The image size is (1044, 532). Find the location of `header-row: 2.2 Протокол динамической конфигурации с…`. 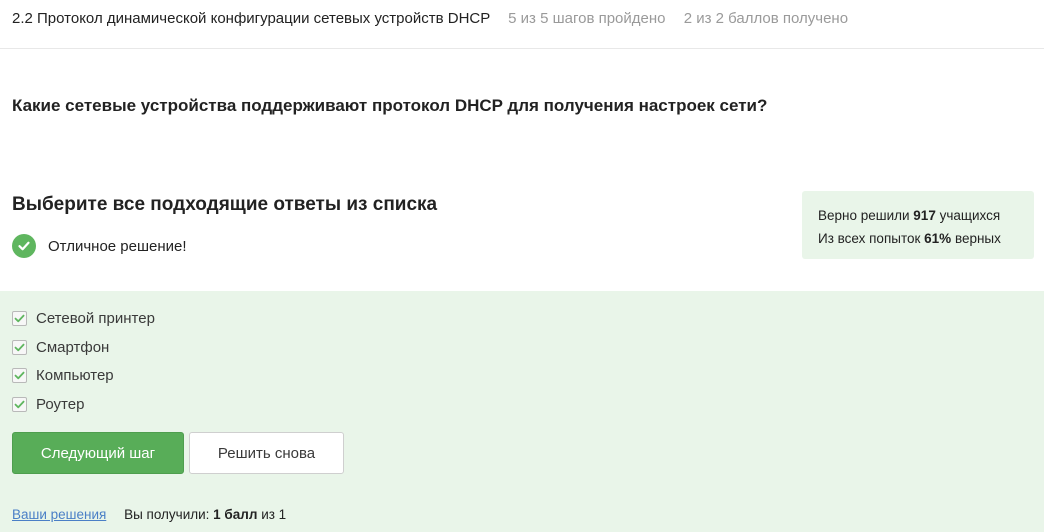

header-row: 2.2 Протокол динамической конфигурации с… is located at coordinates (430, 18).